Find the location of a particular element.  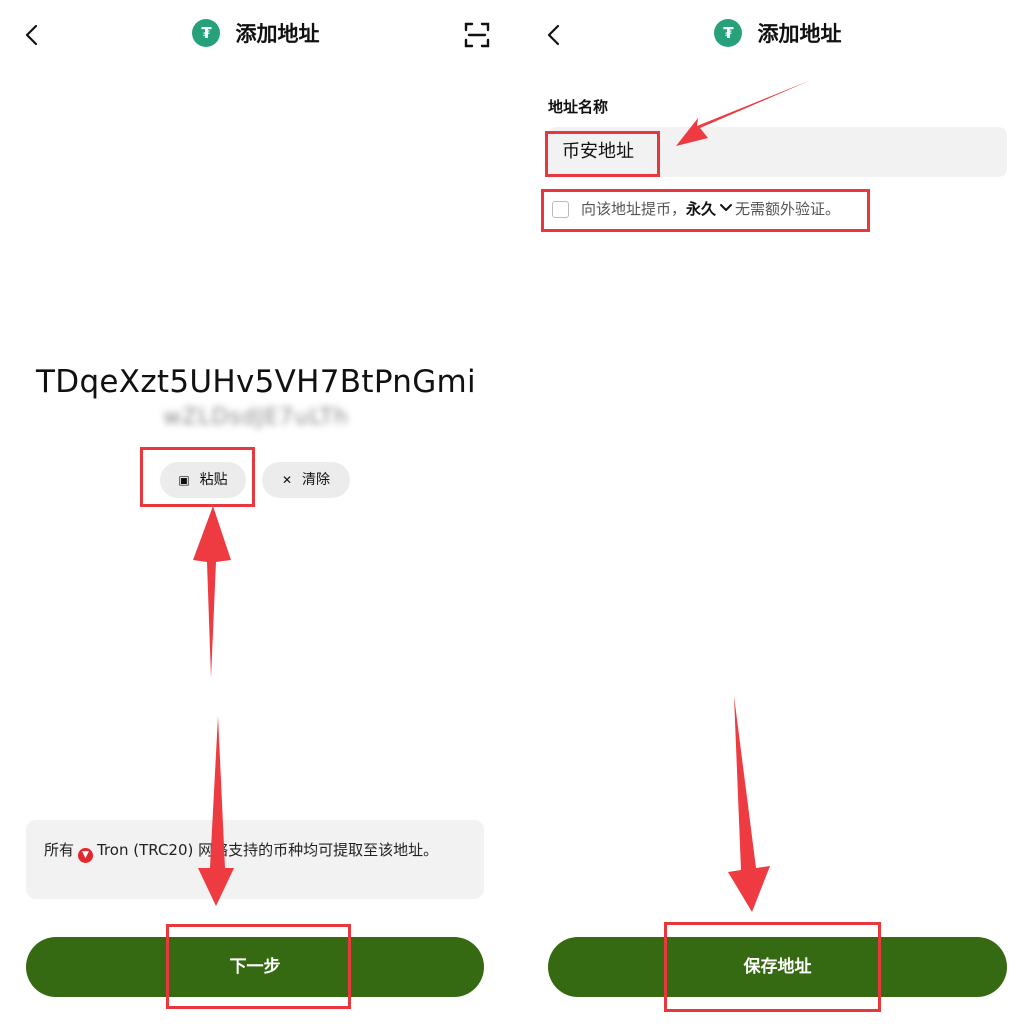

address-name-label: 地址名称 is located at coordinates (578, 107).